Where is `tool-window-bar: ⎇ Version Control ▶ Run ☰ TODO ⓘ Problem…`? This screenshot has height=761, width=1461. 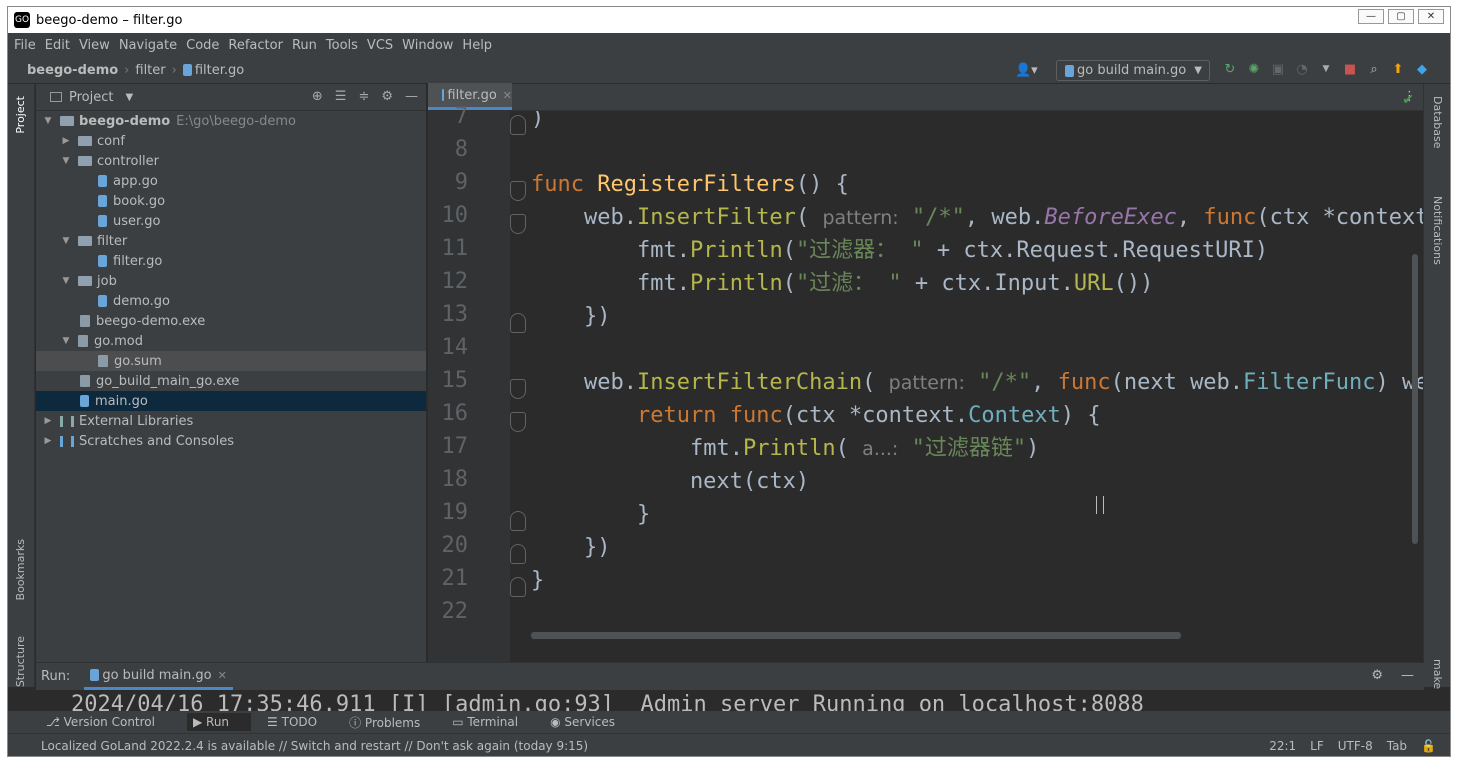 tool-window-bar: ⎇ Version Control ▶ Run ☰ TODO ⓘ Problem… is located at coordinates (729, 722).